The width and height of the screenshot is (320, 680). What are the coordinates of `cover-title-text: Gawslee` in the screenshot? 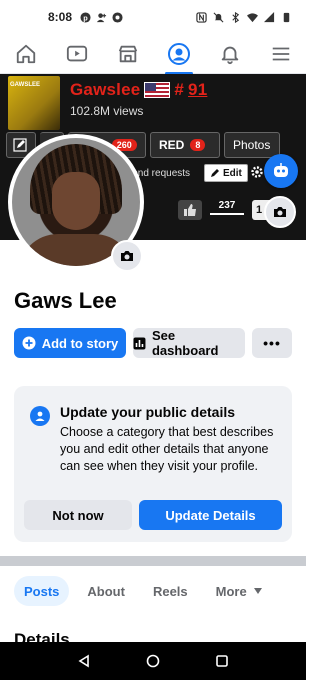 It's located at (105, 89).